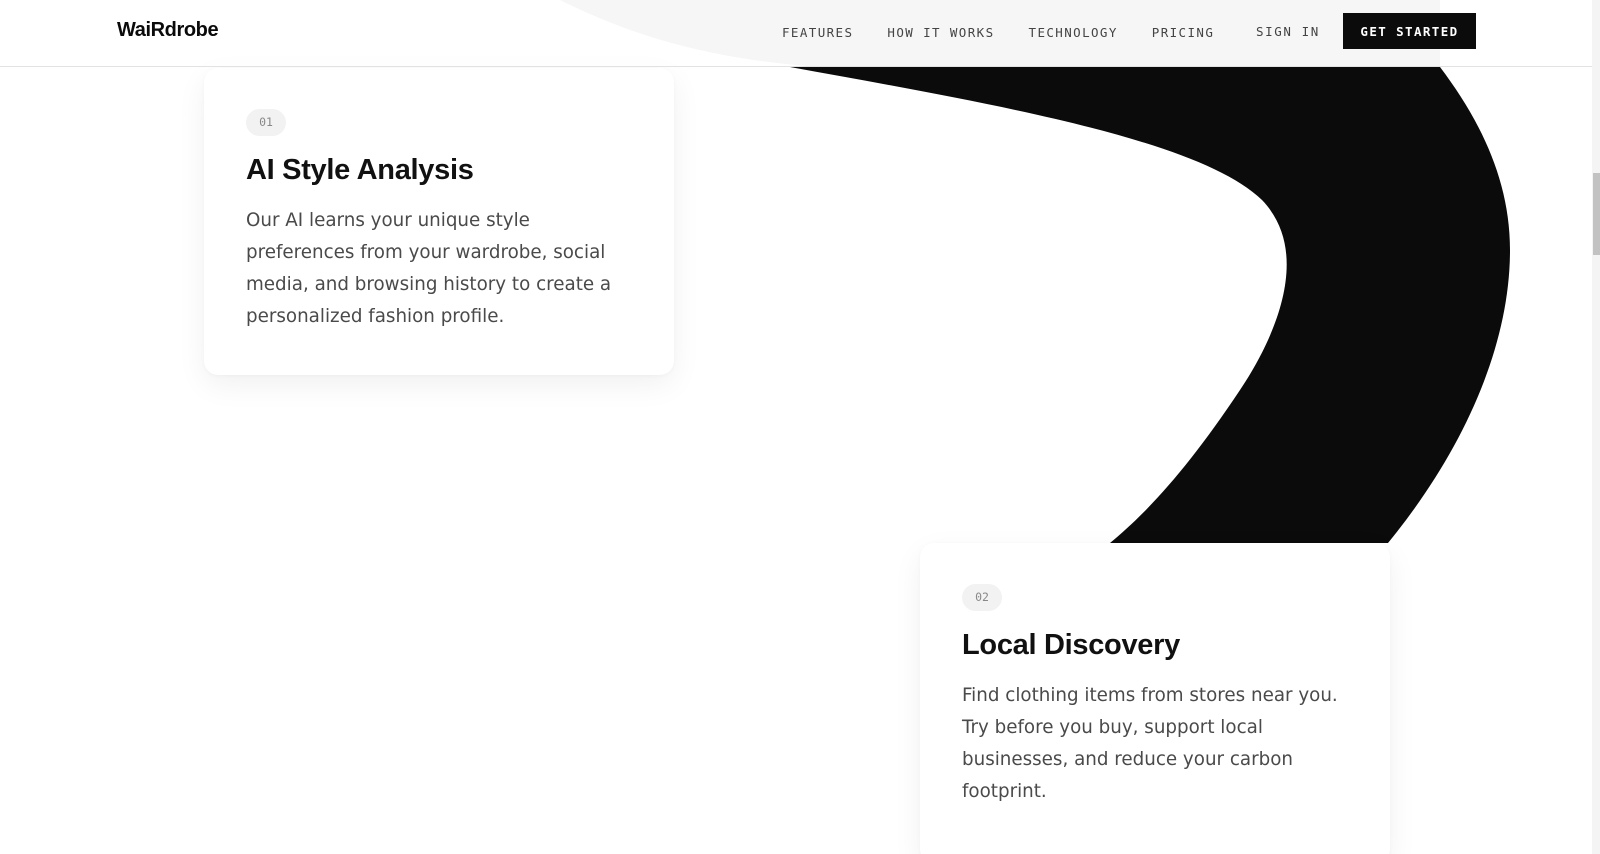 The width and height of the screenshot is (1600, 854). What do you see at coordinates (1073, 32) in the screenshot?
I see `nav-link-technology: TECHNOLOGY` at bounding box center [1073, 32].